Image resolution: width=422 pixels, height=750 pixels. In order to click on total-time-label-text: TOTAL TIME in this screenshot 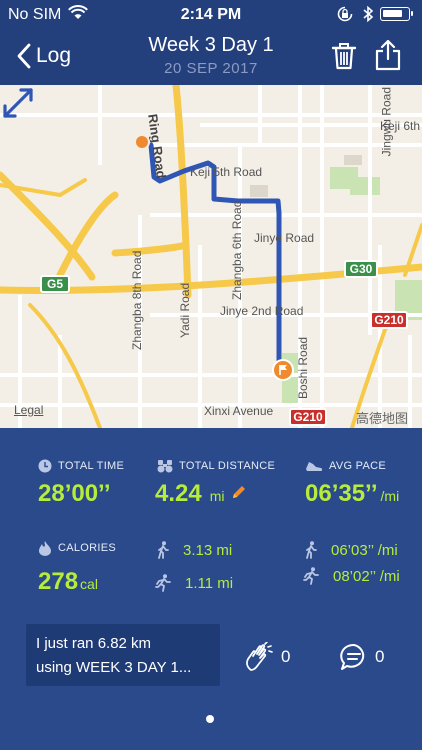, I will do `click(91, 466)`.